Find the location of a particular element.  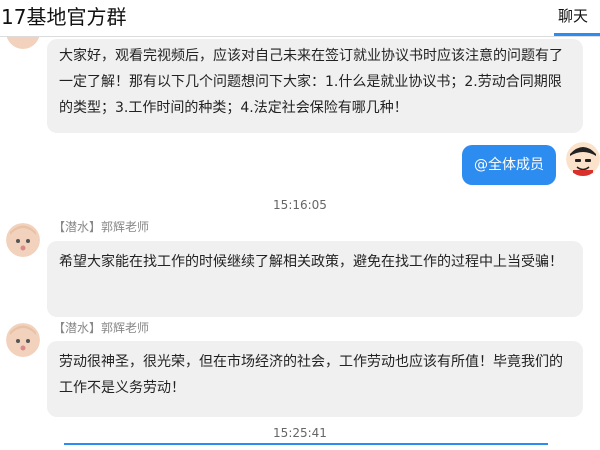

timestamp: 15:16:05 is located at coordinates (300, 205).